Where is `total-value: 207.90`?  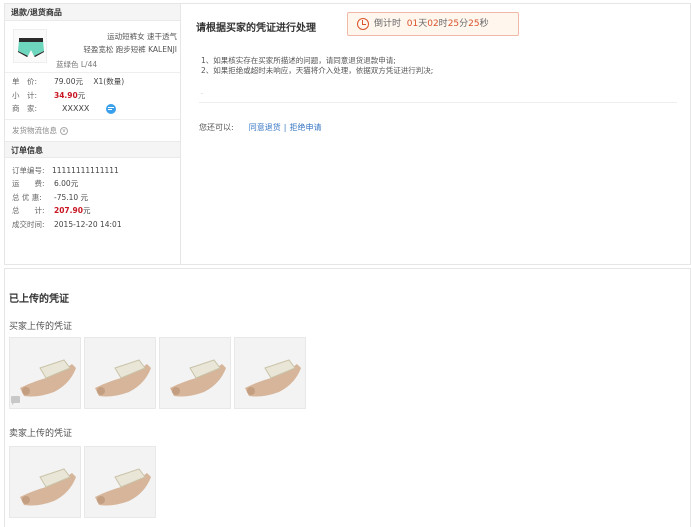
total-value: 207.90 is located at coordinates (68, 210).